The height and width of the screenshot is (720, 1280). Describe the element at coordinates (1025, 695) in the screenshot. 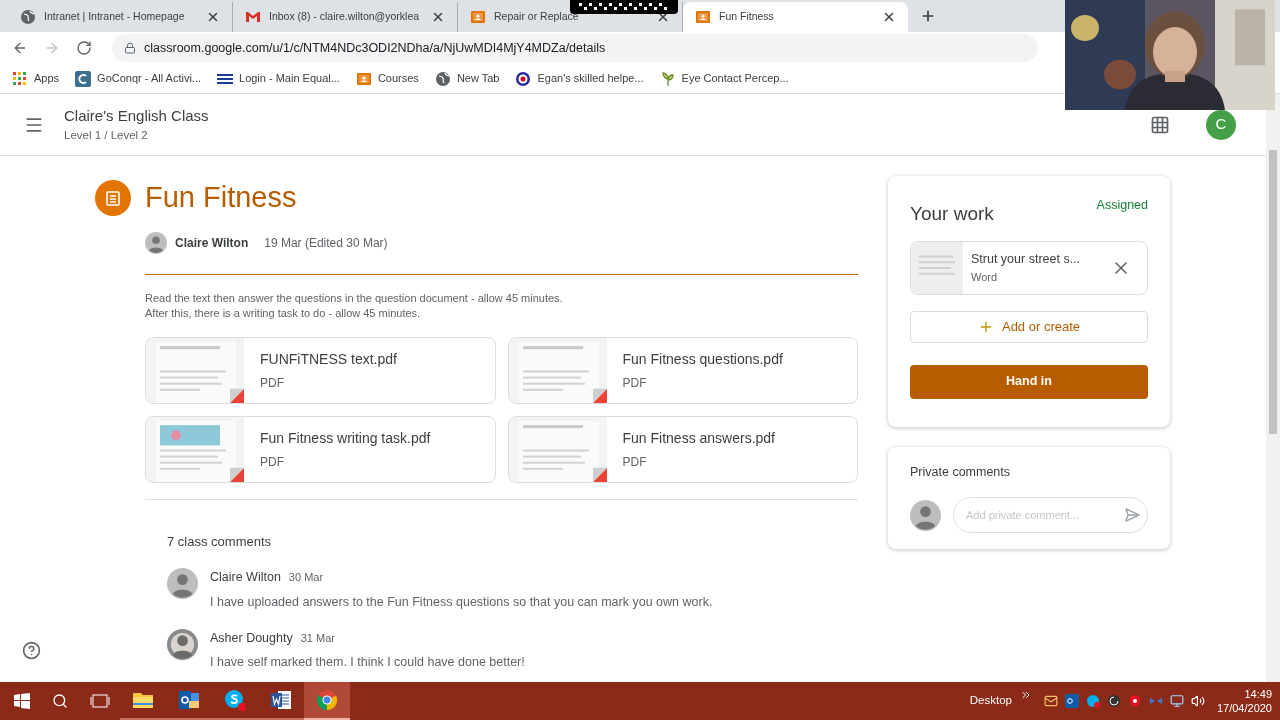

I see `chevrons-icon` at that location.